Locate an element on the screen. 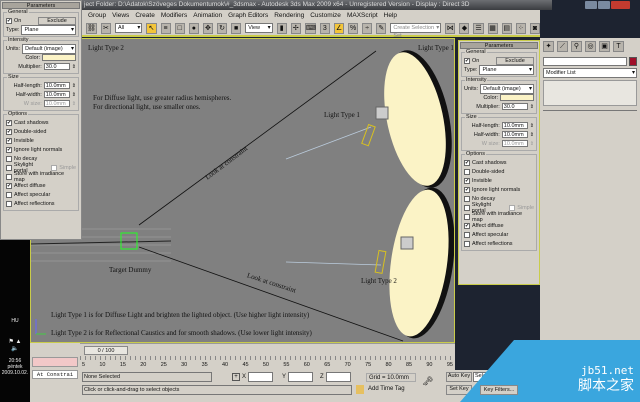 The width and height of the screenshot is (640, 402). menu-rendering: Rendering is located at coordinates (289, 15).